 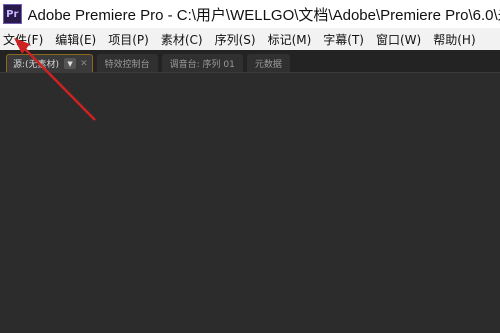 I want to click on menu-project: 项目(P), so click(x=128, y=39).